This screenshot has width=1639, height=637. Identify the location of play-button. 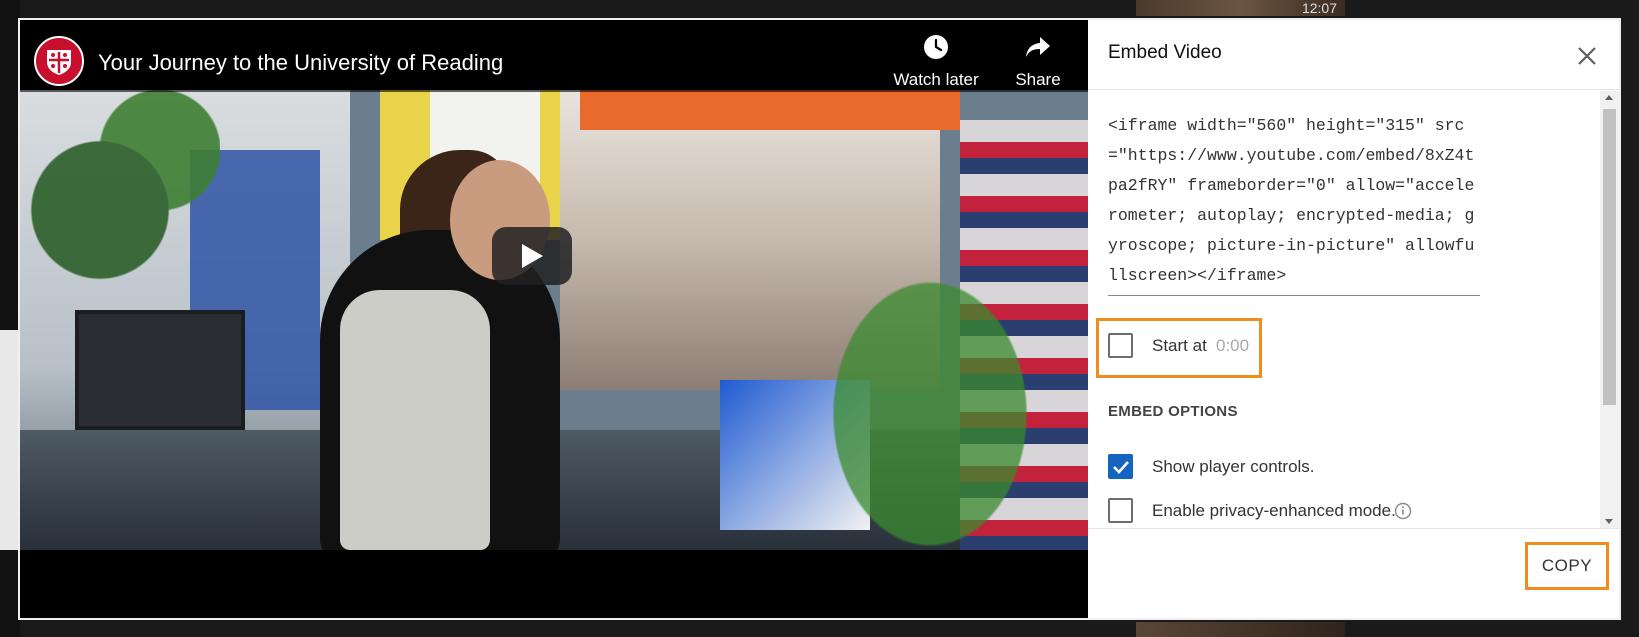
(532, 256).